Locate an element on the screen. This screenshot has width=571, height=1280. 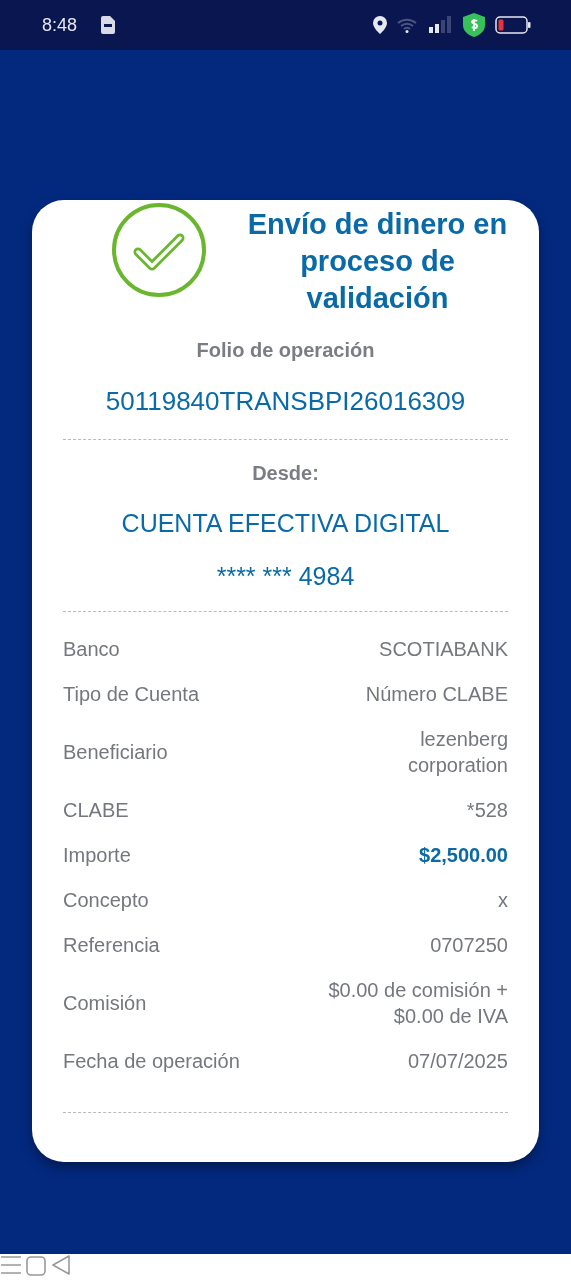
detail-label: Beneficiario is located at coordinates (115, 752).